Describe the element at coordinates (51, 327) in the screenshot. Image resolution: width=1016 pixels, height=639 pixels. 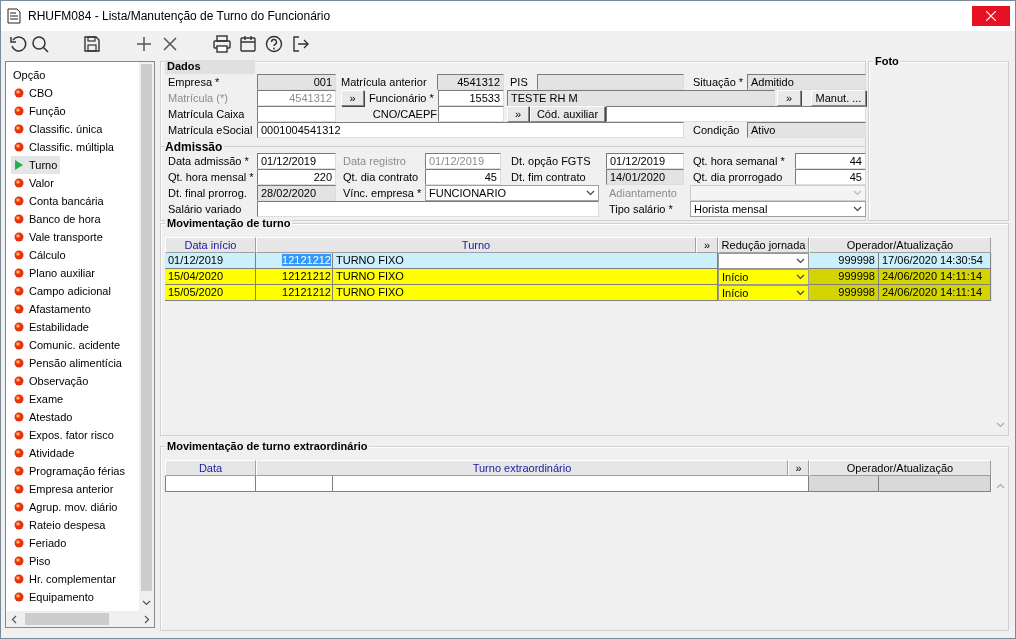
I see `sidebar-item: Estabilidade` at that location.